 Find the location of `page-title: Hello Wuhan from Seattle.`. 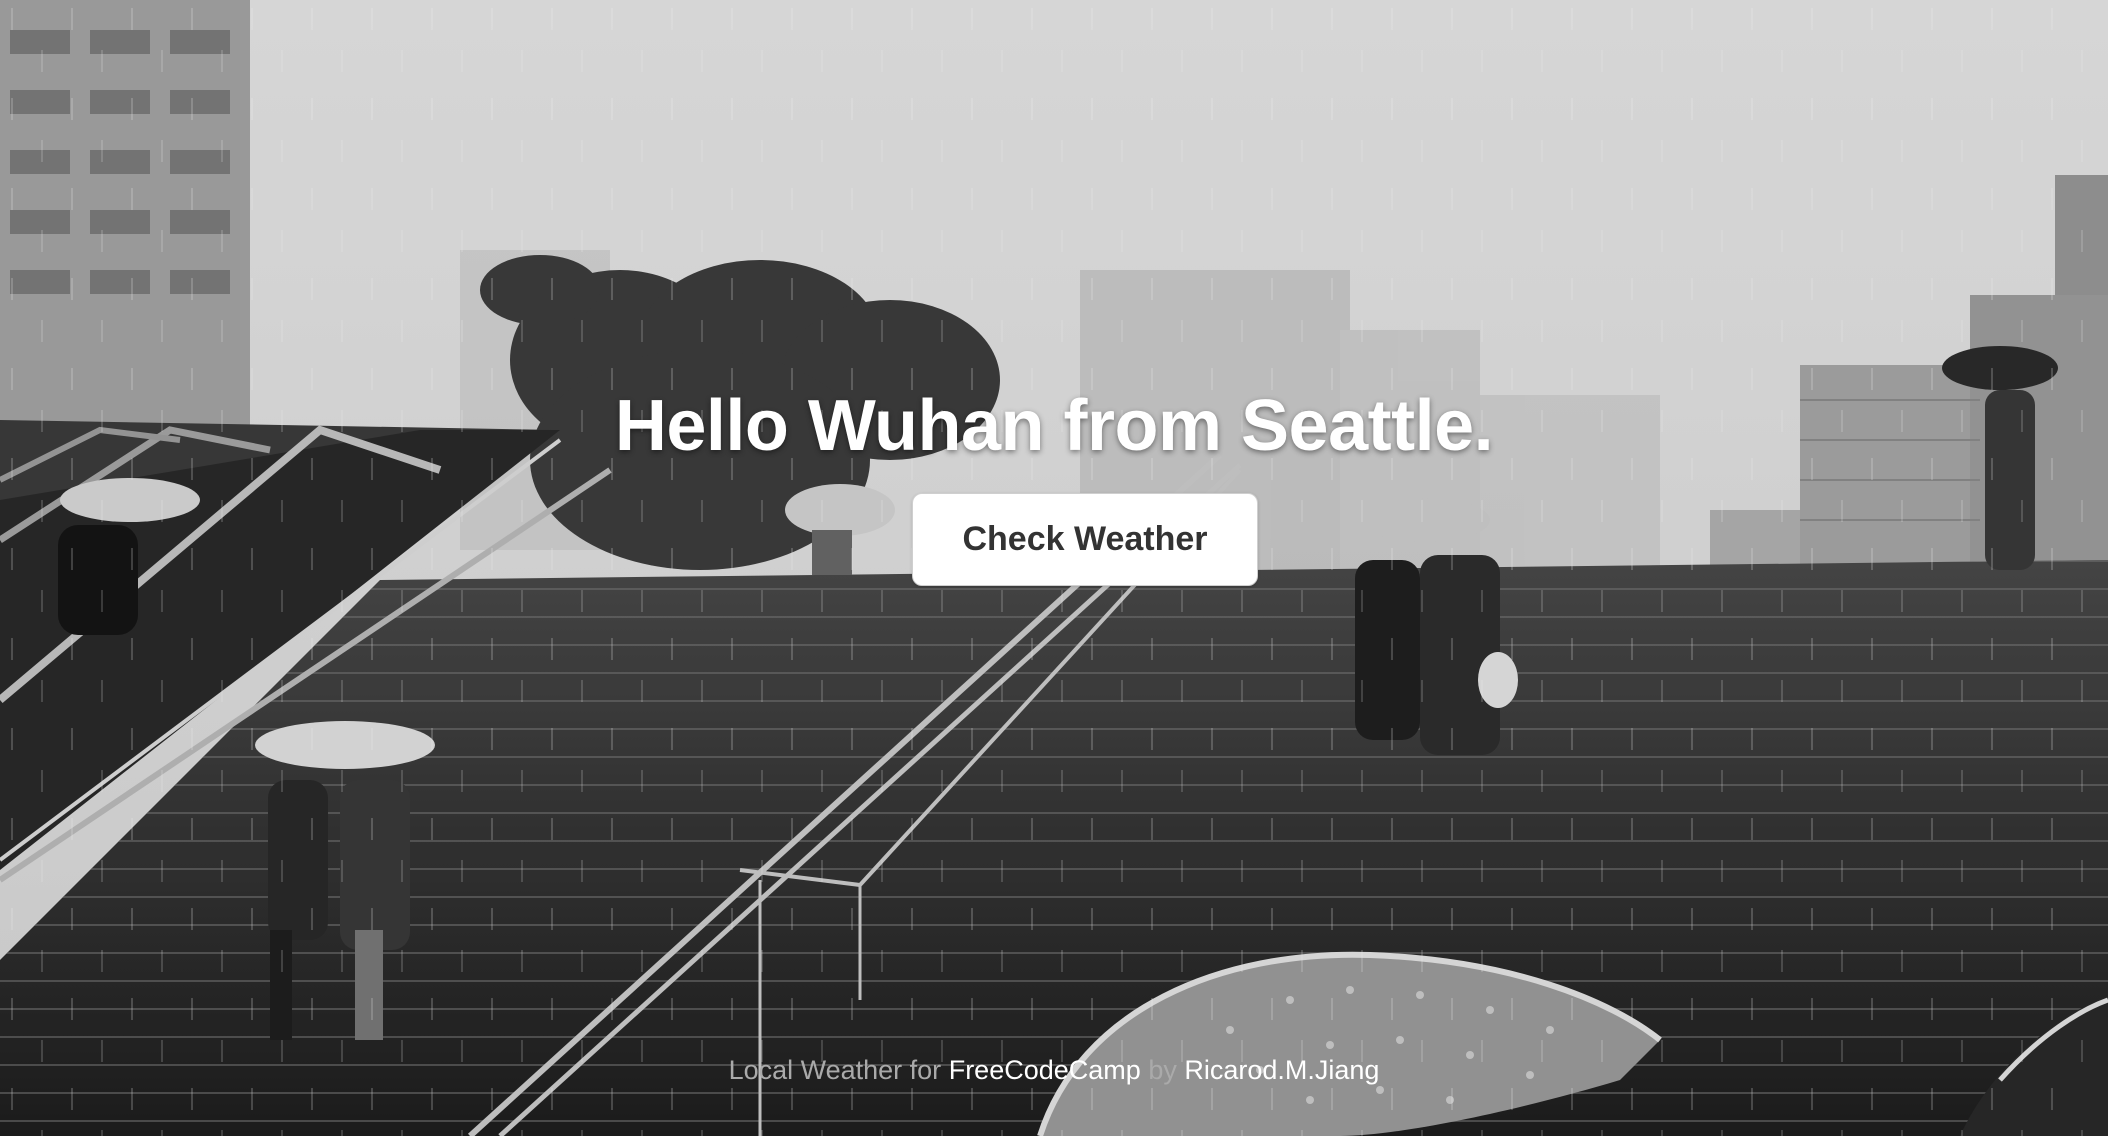

page-title: Hello Wuhan from Seattle. is located at coordinates (1054, 426).